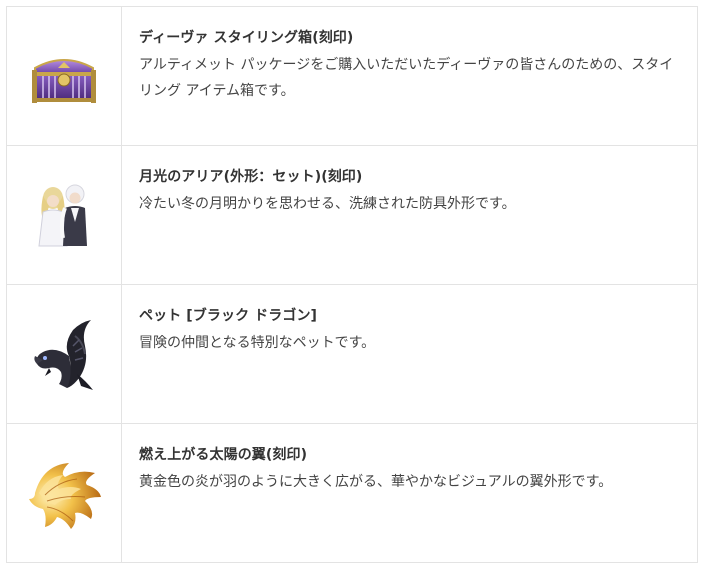 The width and height of the screenshot is (704, 568). What do you see at coordinates (327, 204) in the screenshot?
I see `item-description: 冷たい冬の月明かりを思わせる、洗練された防具外形です。` at bounding box center [327, 204].